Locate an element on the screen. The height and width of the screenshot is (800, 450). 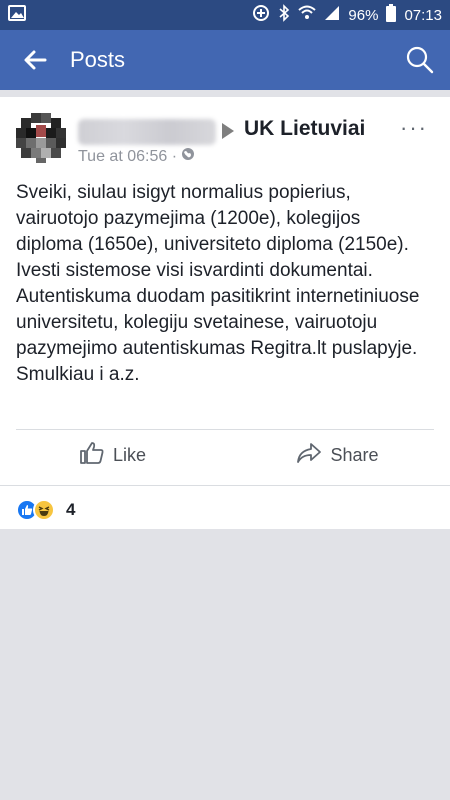
post-timestamp: Tue at 06:56 · is located at coordinates (127, 157).